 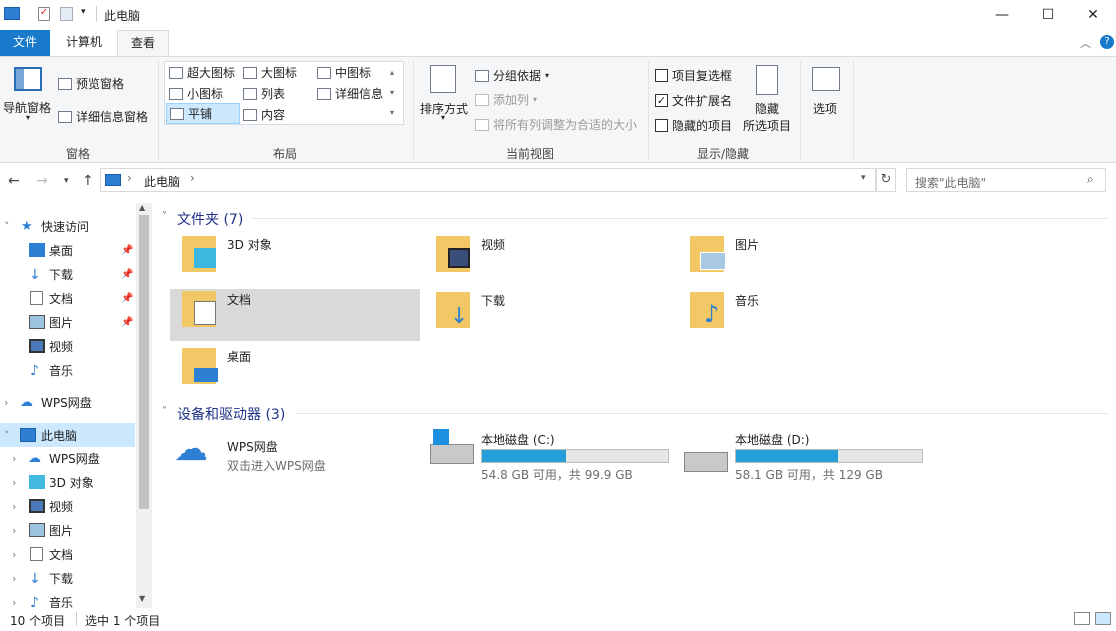 What do you see at coordinates (67, 506) in the screenshot?
I see `nav-item-videos-sub: › 视频` at bounding box center [67, 506].